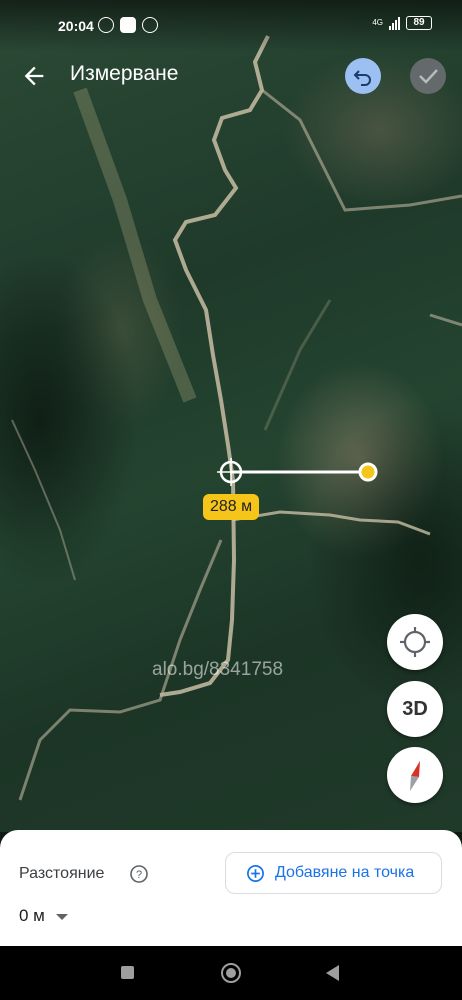 The width and height of the screenshot is (462, 1000). I want to click on status-right: 4G 89, so click(402, 23).